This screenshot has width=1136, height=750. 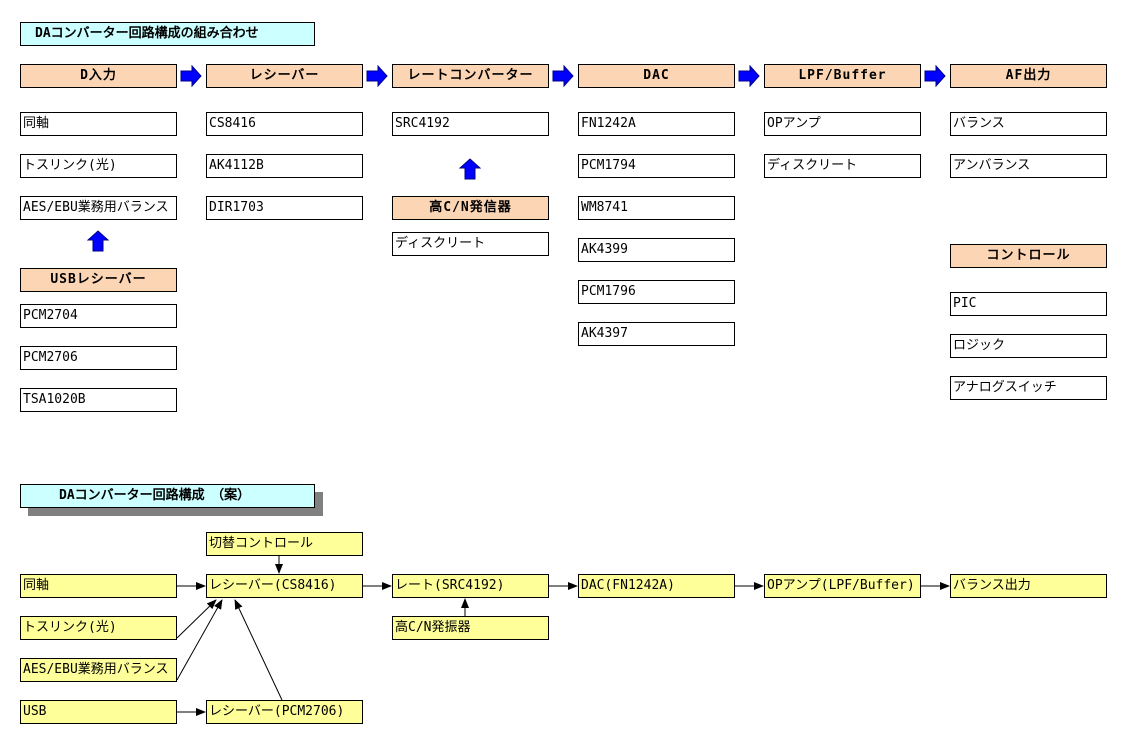 What do you see at coordinates (98, 166) in the screenshot?
I see `d-input-item: トスリンク(光)` at bounding box center [98, 166].